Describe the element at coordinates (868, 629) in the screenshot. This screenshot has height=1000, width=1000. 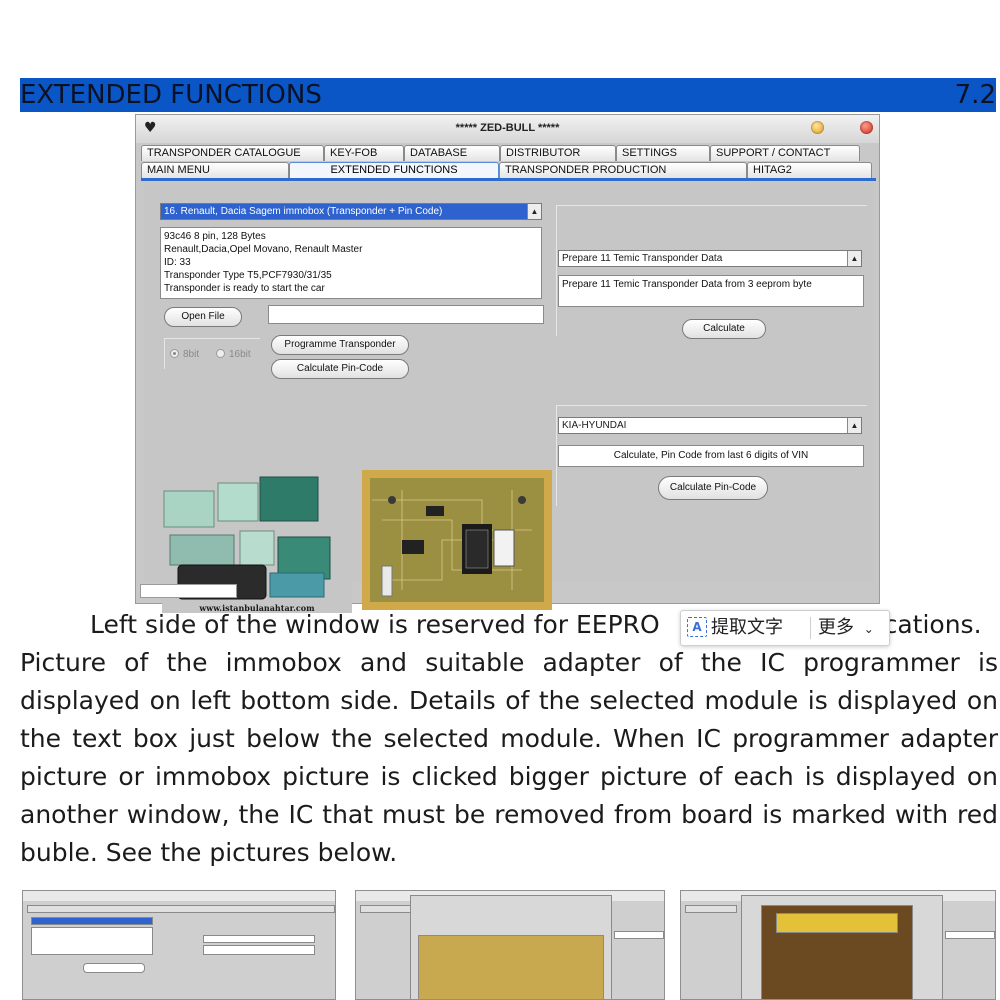
I see `chevron-down-icon: ⌄` at that location.